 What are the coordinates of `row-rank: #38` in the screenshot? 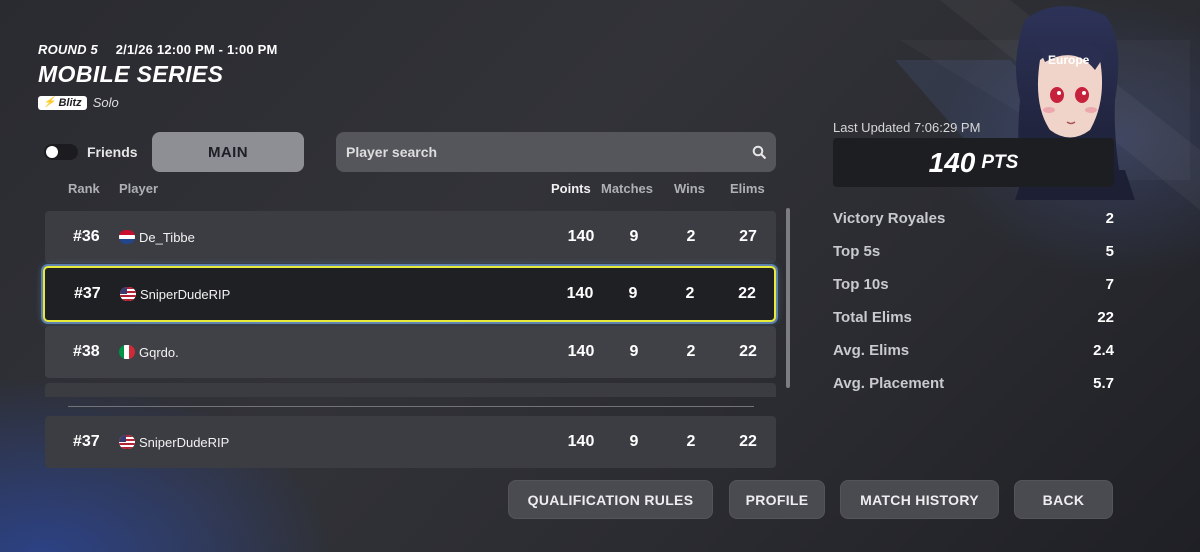 It's located at (86, 351).